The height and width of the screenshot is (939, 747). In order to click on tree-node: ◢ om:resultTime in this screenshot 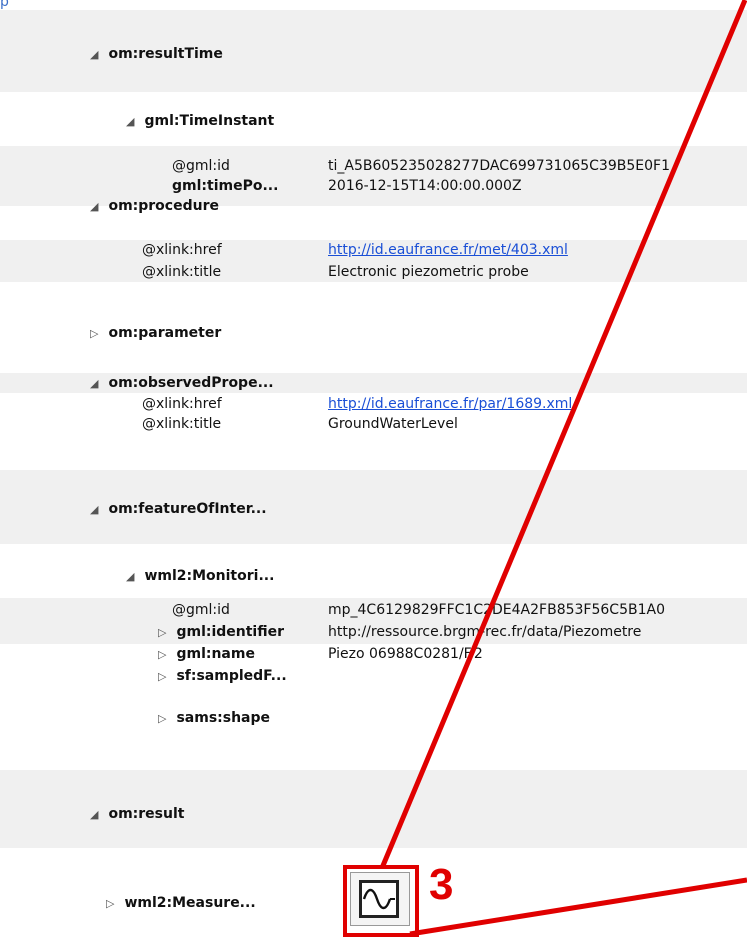, I will do `click(156, 54)`.